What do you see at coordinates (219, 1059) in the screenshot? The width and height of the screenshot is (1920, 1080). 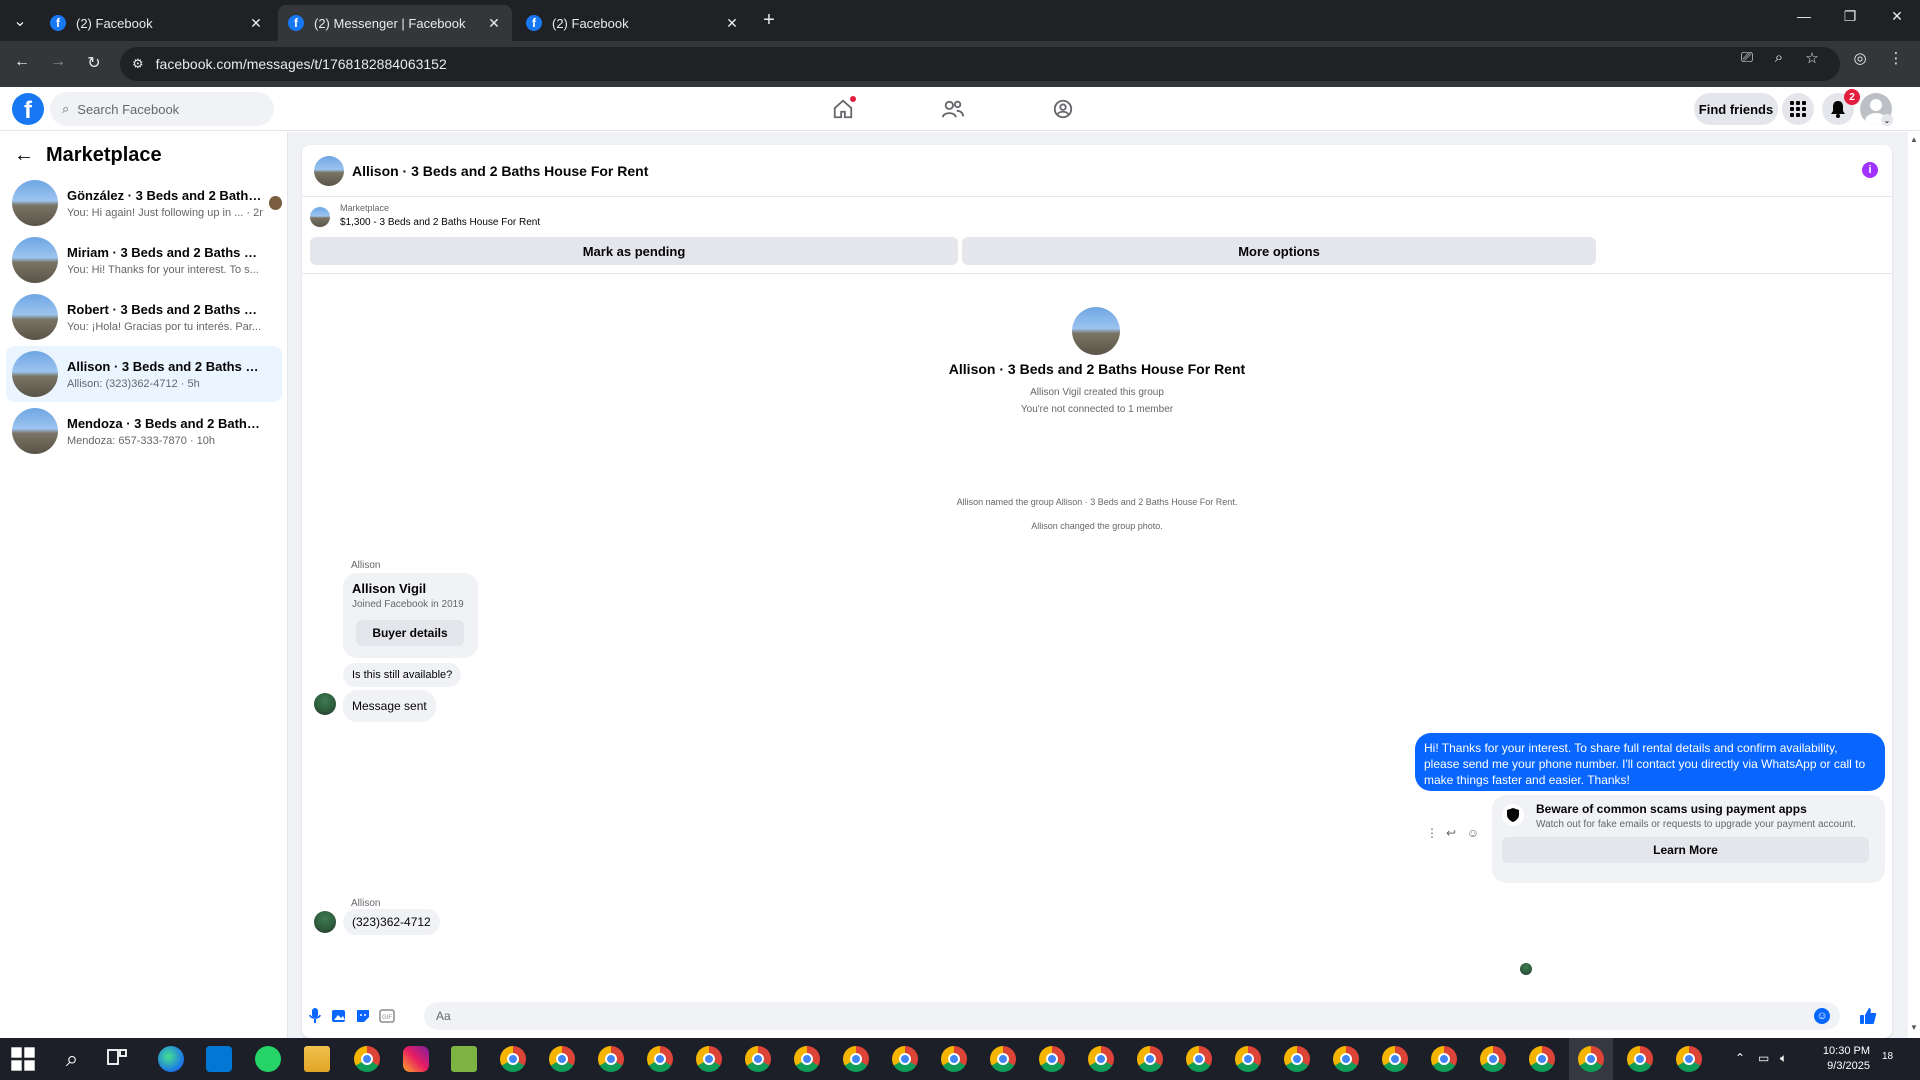 I see `store-icon` at bounding box center [219, 1059].